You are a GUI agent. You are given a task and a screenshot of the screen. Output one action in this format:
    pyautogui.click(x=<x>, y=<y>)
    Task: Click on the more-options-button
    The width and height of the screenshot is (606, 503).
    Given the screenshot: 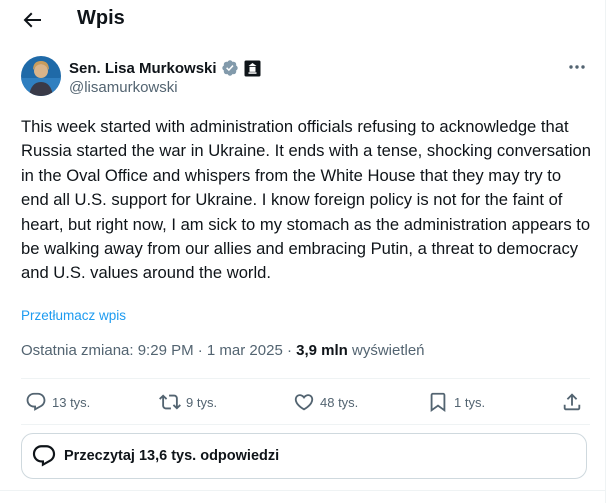 What is the action you would take?
    pyautogui.click(x=577, y=67)
    